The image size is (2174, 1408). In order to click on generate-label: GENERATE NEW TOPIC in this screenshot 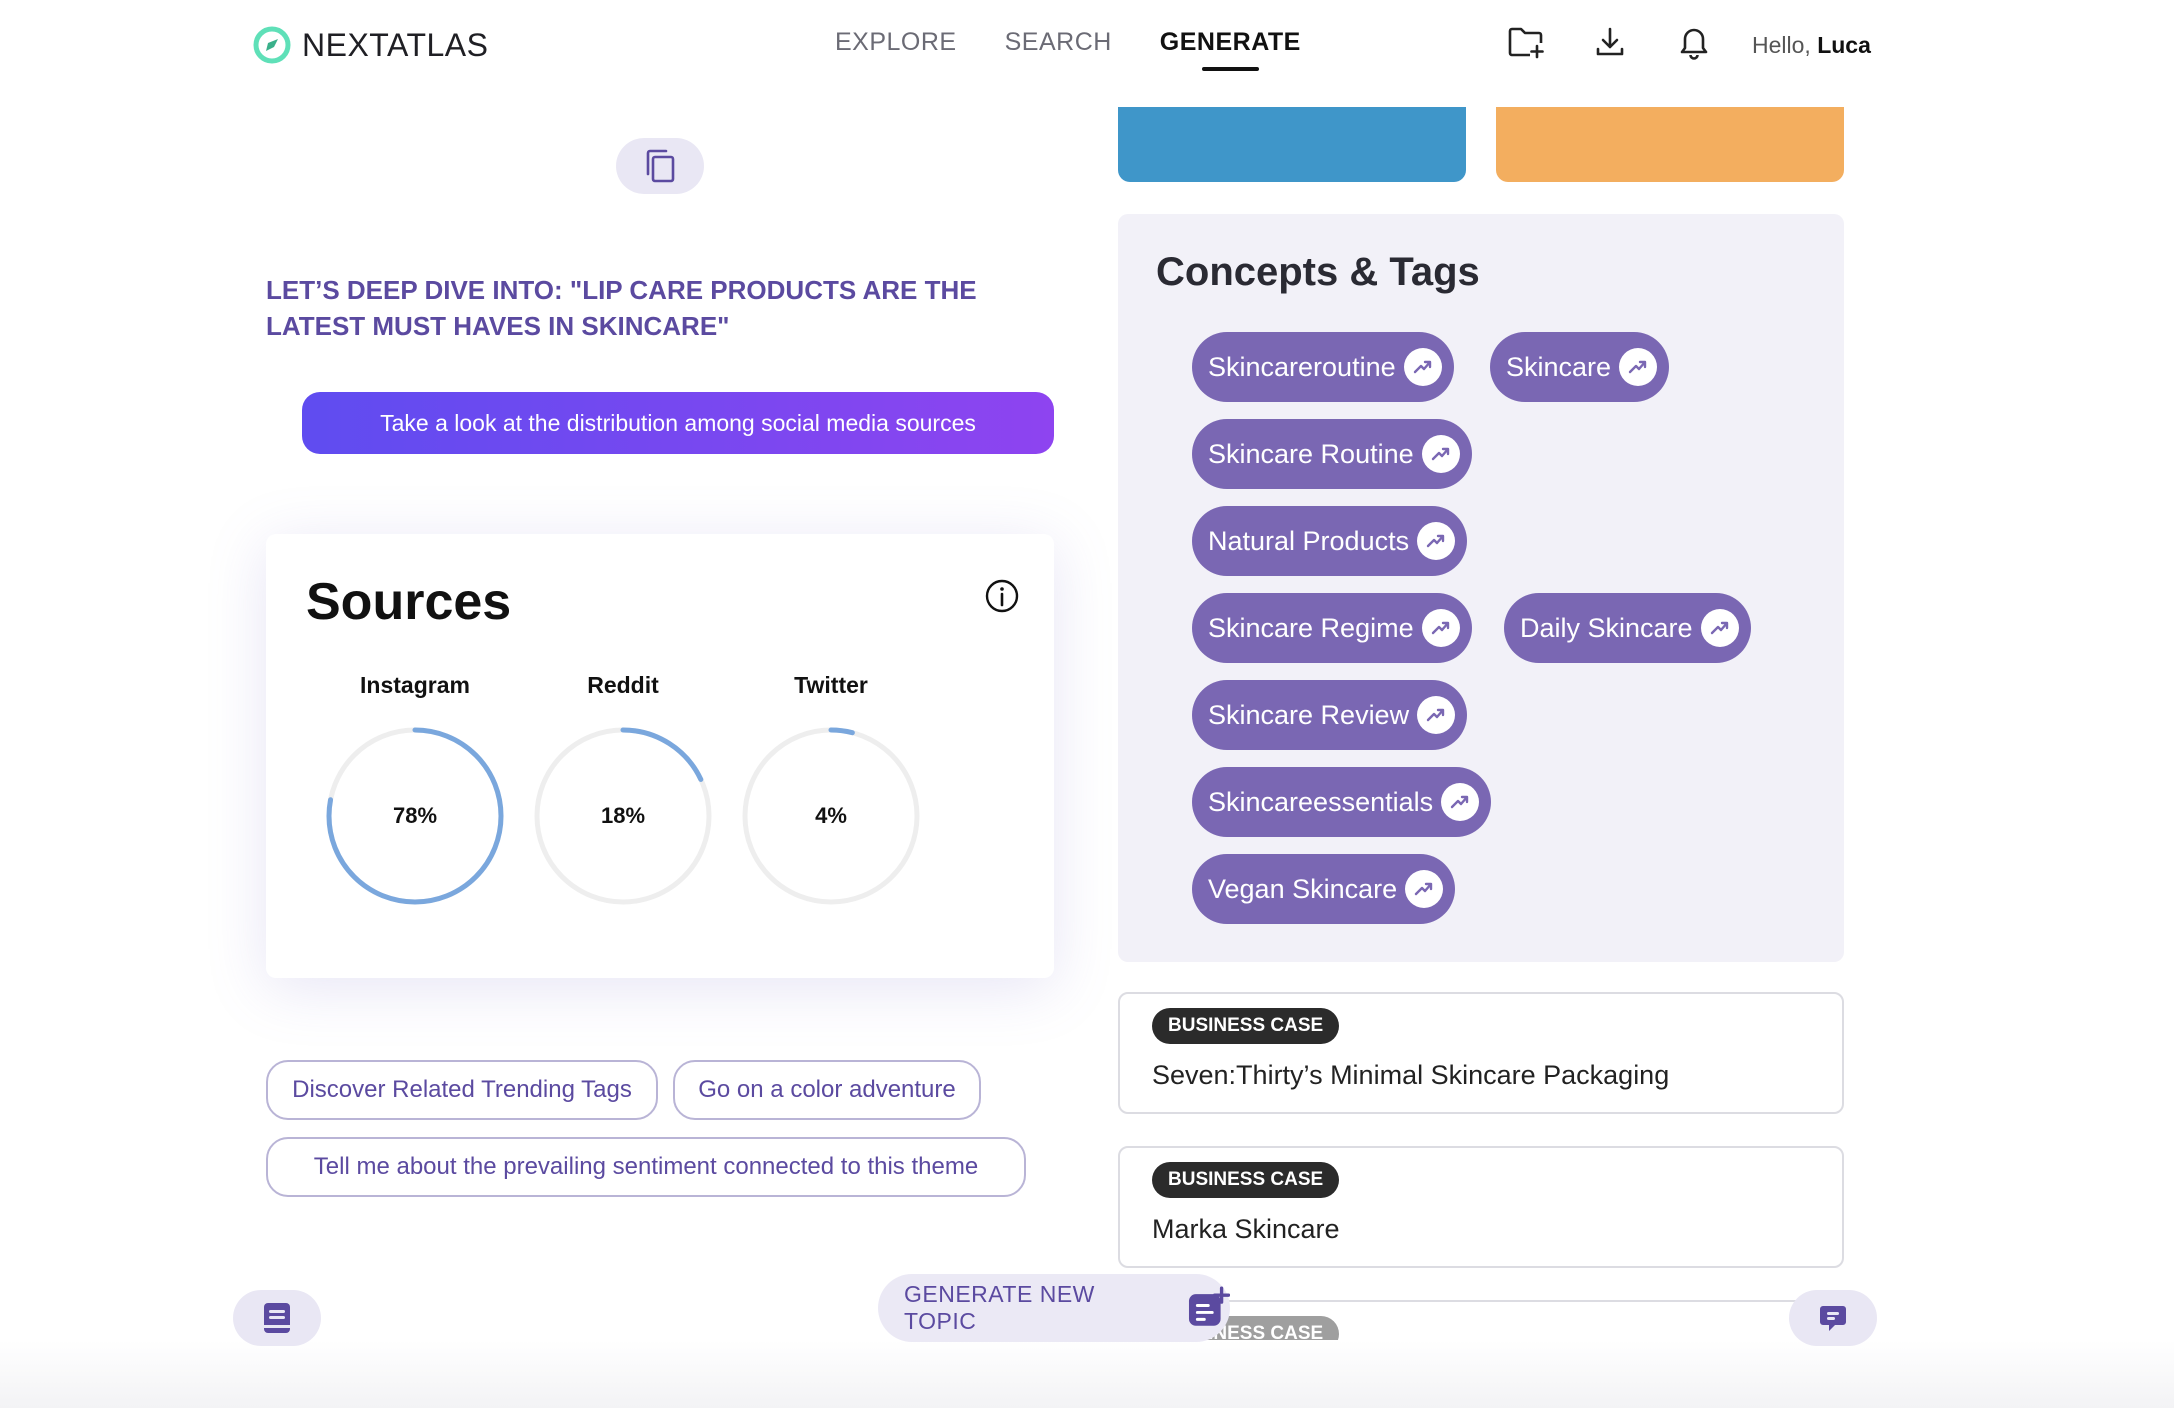, I will do `click(999, 1307)`.